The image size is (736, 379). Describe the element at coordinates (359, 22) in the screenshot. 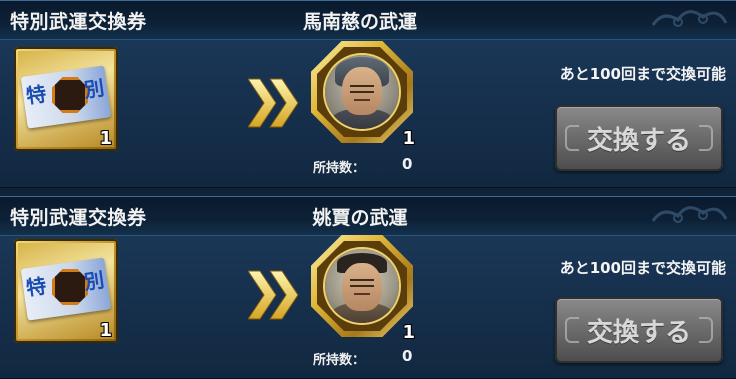

I see `fortune-title: 馬南慈の武運` at that location.